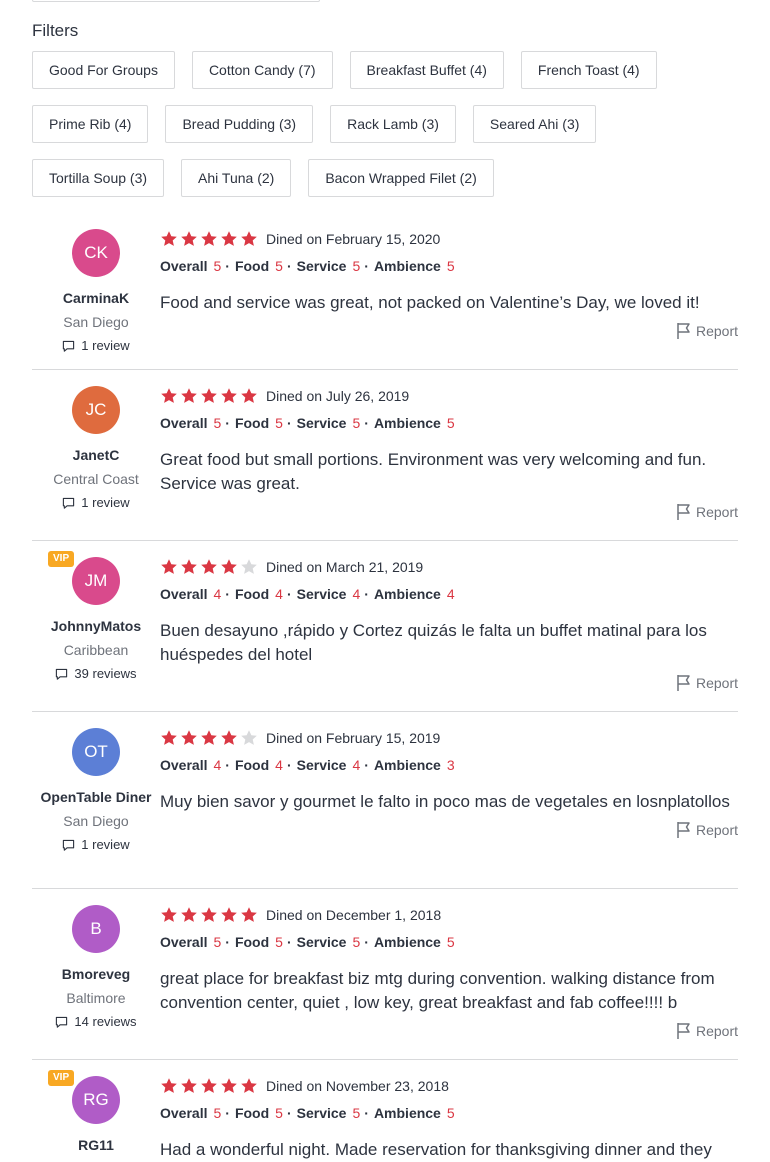 The height and width of the screenshot is (1162, 770). I want to click on reviewer-name: CarminaK, so click(96, 298).